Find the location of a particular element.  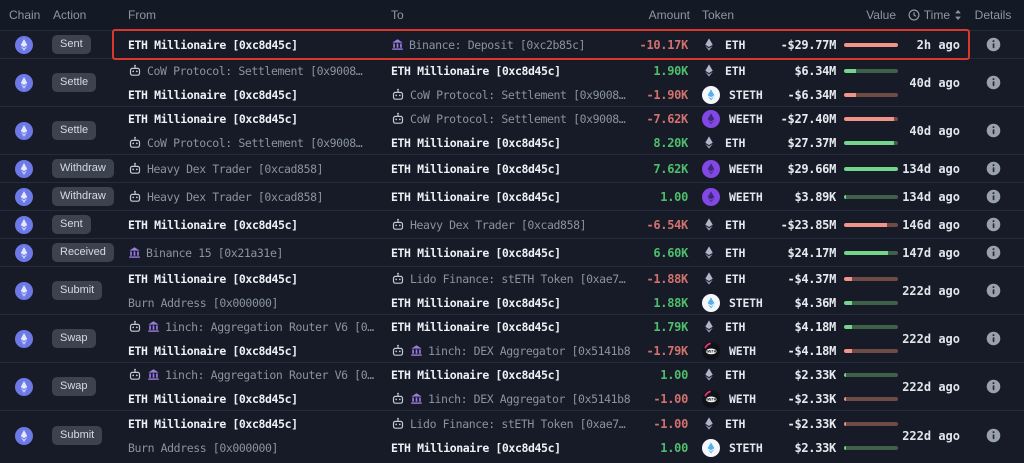

column-header-time: Time is located at coordinates (930, 15).